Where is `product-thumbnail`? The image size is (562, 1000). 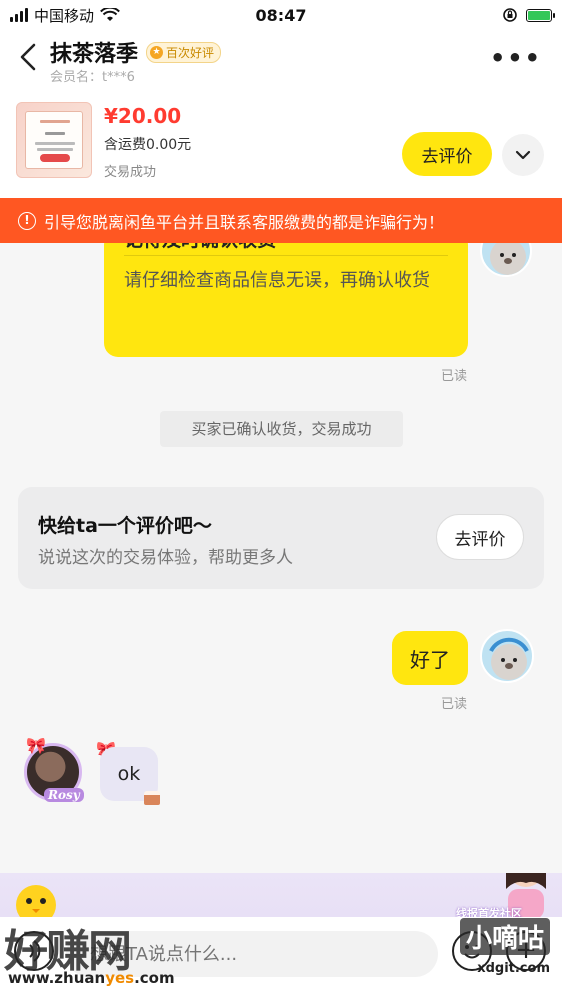 product-thumbnail is located at coordinates (54, 140).